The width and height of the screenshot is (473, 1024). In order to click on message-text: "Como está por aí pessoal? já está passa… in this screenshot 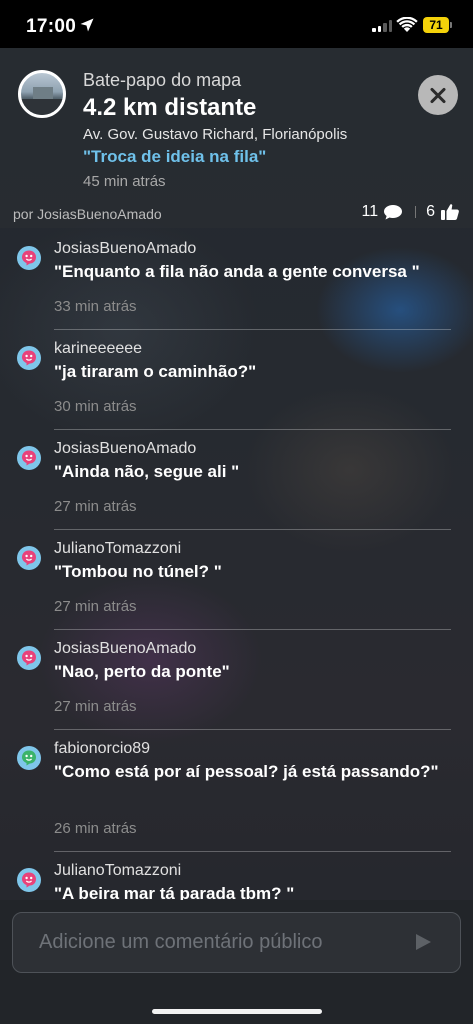, I will do `click(246, 771)`.